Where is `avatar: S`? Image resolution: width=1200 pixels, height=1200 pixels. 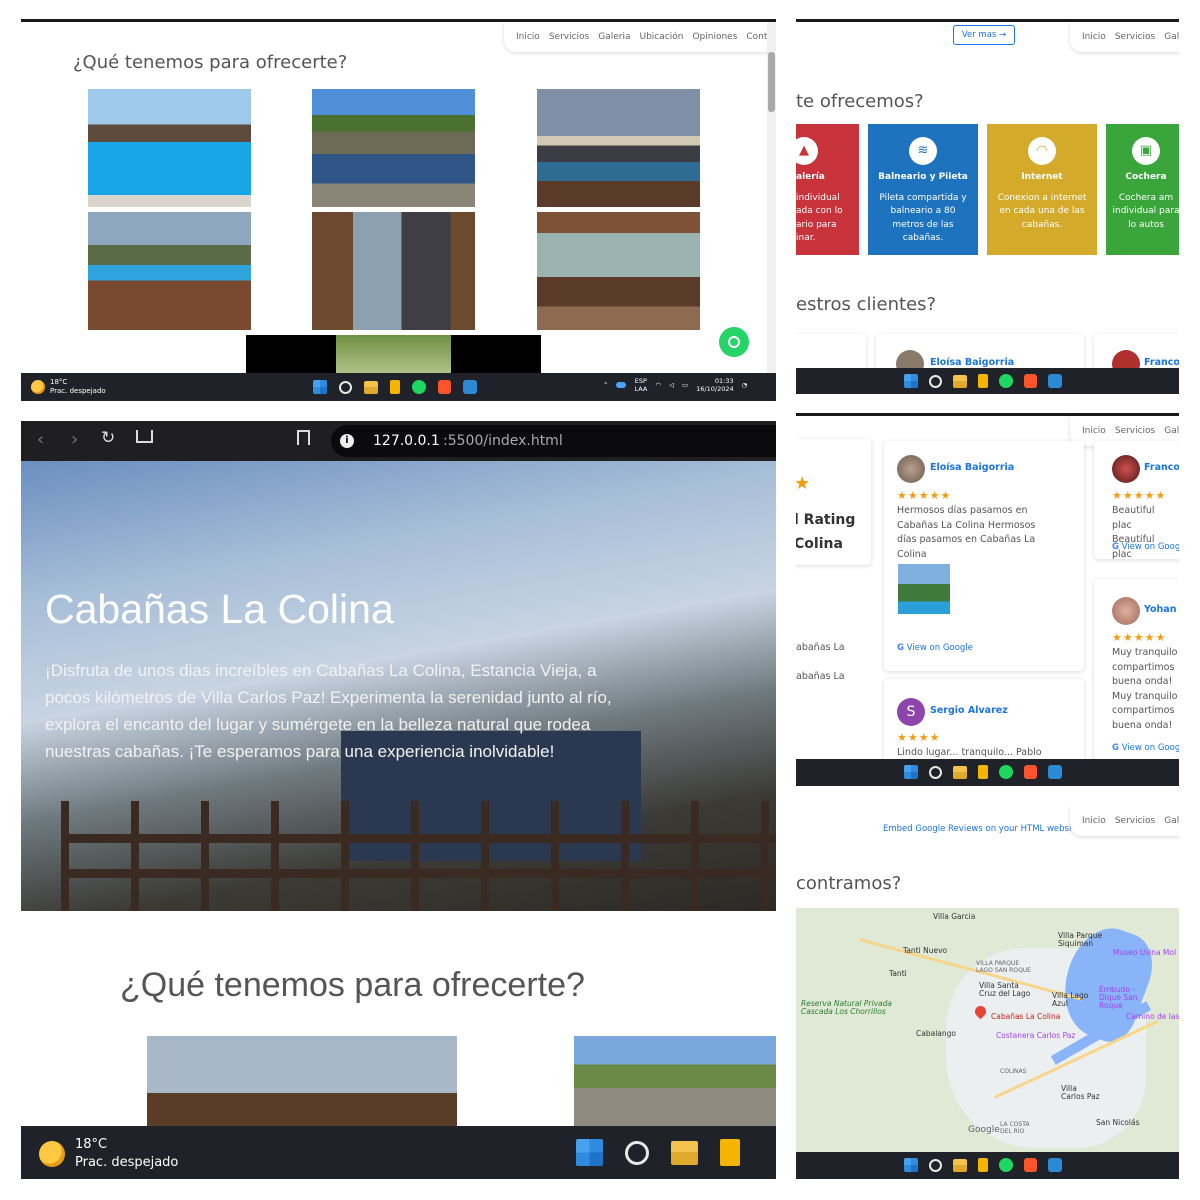
avatar: S is located at coordinates (911, 712).